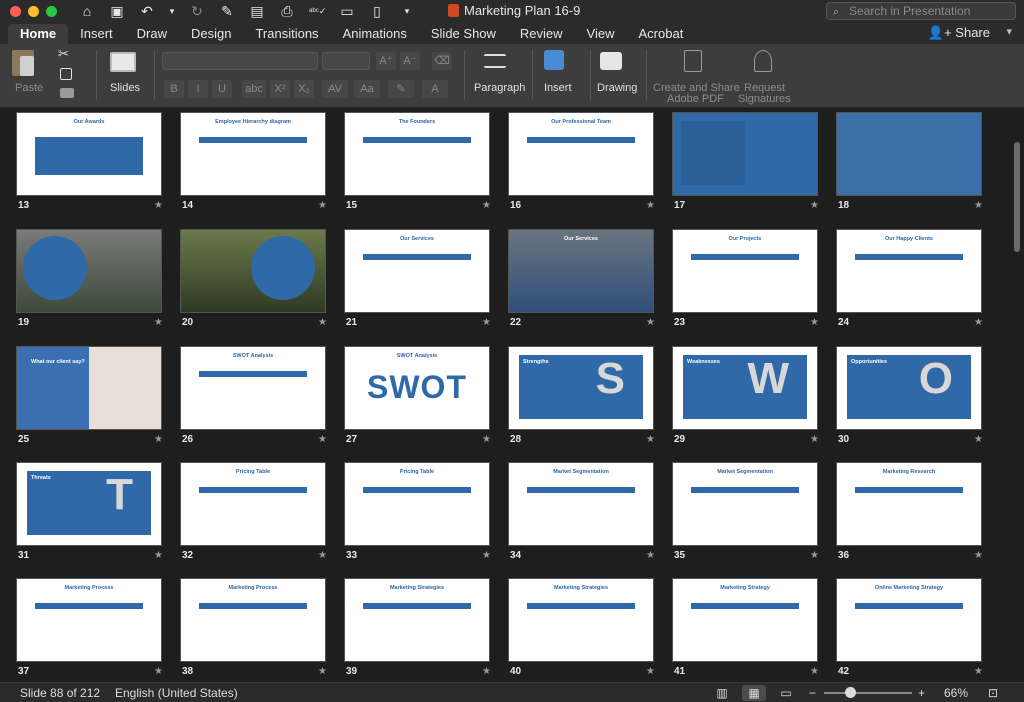 The height and width of the screenshot is (702, 1024). What do you see at coordinates (868, 693) in the screenshot?
I see `zoom-slider` at bounding box center [868, 693].